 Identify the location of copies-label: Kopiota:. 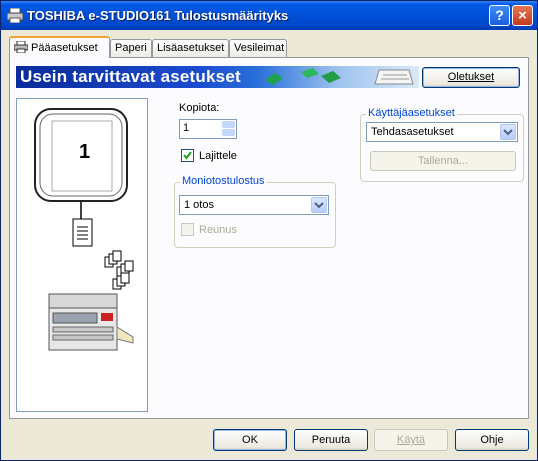
(199, 108).